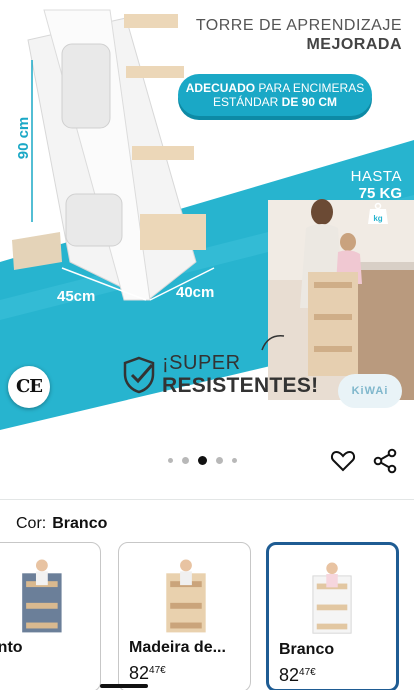  I want to click on color-option-card: nzento 334€, so click(50, 617).